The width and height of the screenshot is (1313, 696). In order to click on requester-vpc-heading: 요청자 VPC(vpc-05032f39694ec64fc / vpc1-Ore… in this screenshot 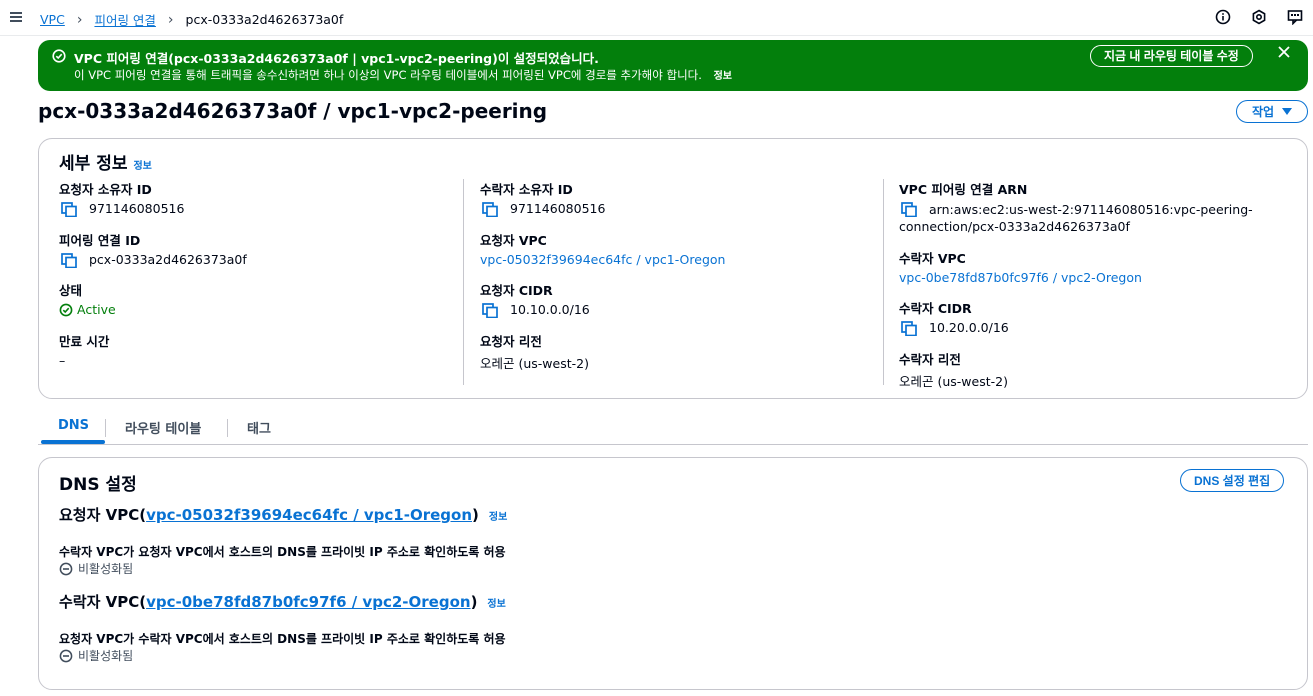, I will do `click(283, 514)`.